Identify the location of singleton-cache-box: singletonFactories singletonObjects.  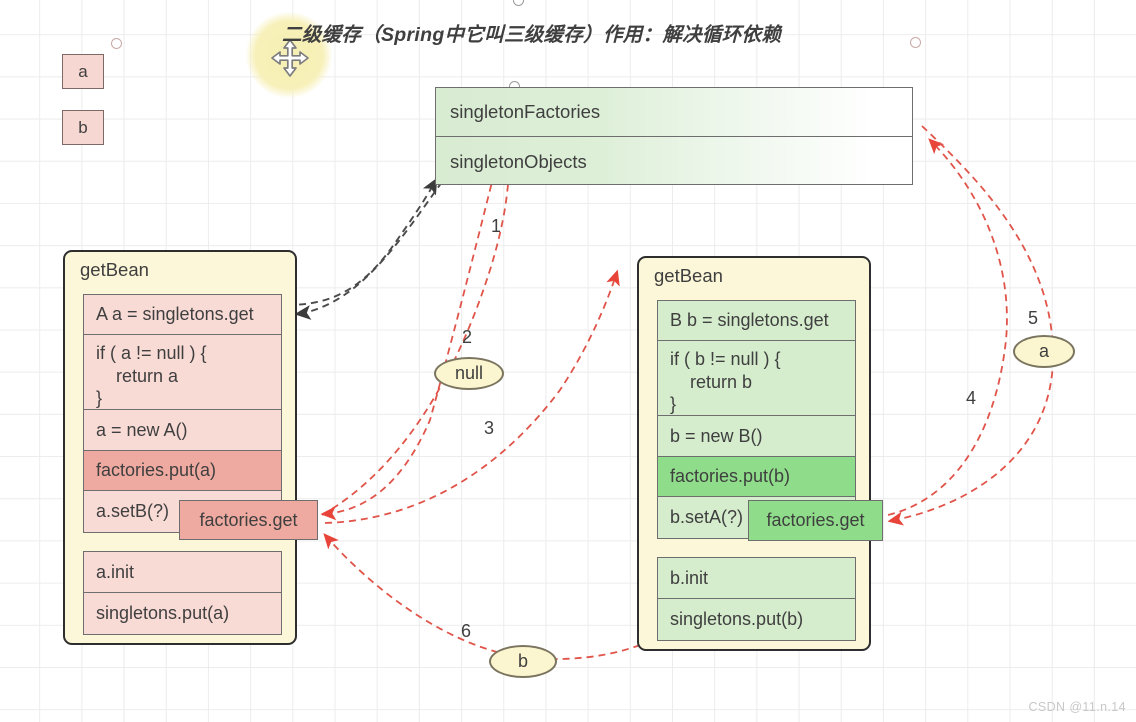
(674, 136).